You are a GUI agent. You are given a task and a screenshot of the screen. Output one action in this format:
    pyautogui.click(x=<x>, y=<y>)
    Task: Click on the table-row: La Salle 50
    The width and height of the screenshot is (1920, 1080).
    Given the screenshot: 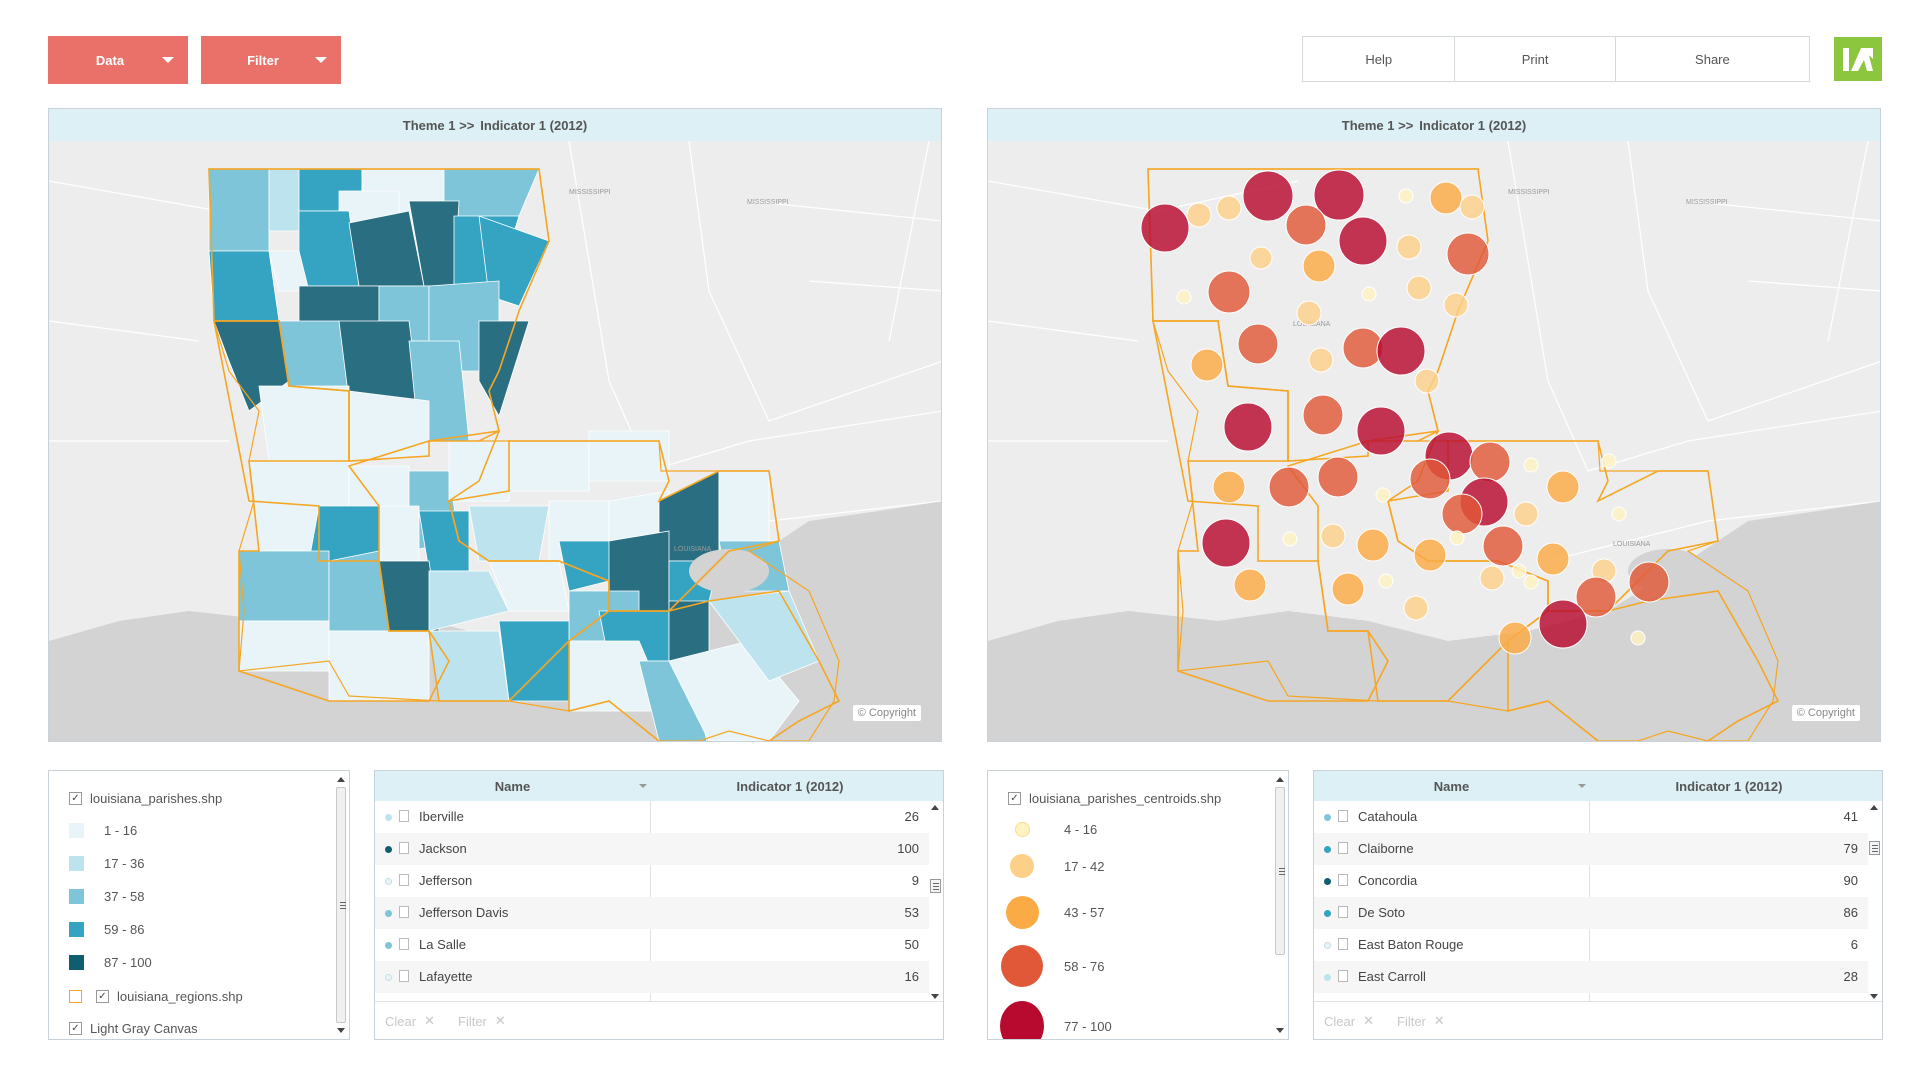 What is the action you would take?
    pyautogui.click(x=652, y=945)
    